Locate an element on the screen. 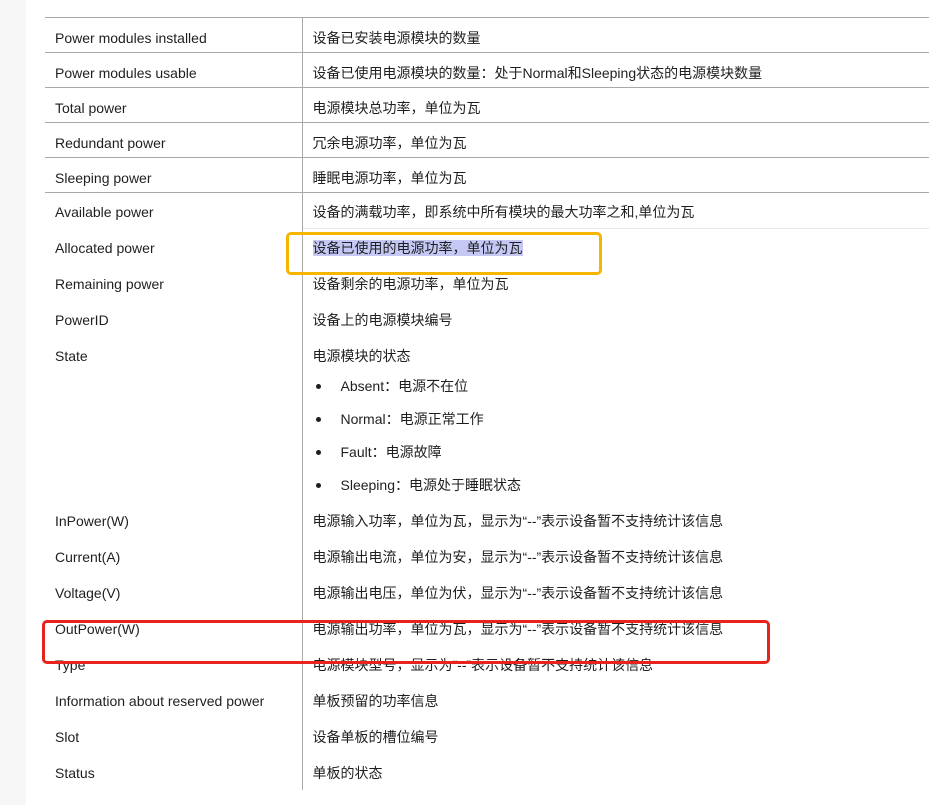  param-name: Voltage(V) is located at coordinates (174, 591).